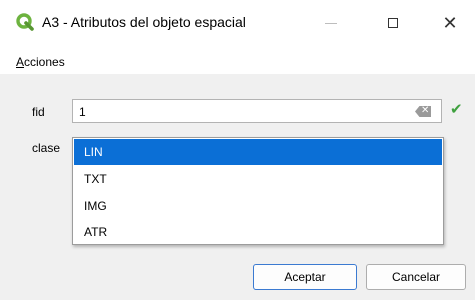  Describe the element at coordinates (20, 62) in the screenshot. I see `menu-acciones-accel: A` at that location.